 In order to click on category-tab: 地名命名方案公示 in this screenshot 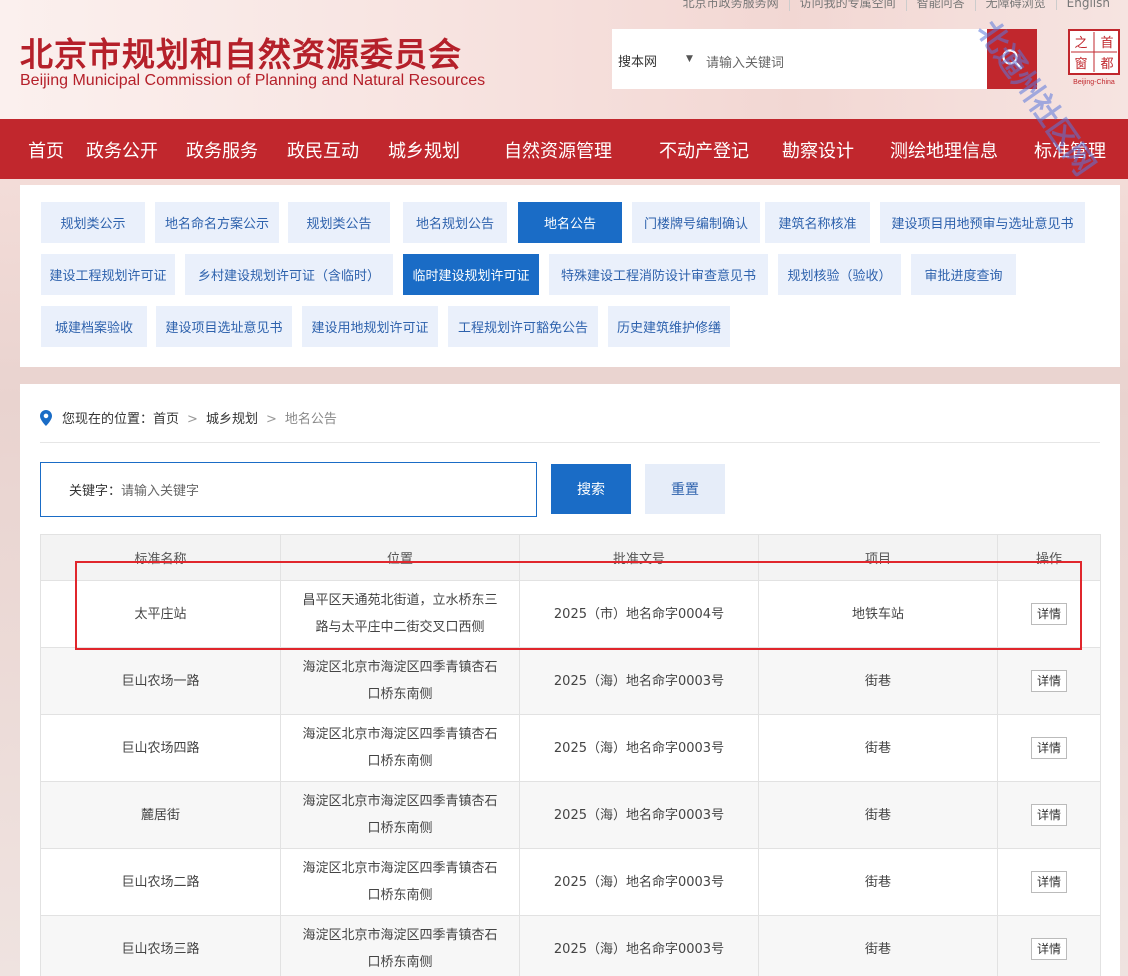, I will do `click(217, 222)`.